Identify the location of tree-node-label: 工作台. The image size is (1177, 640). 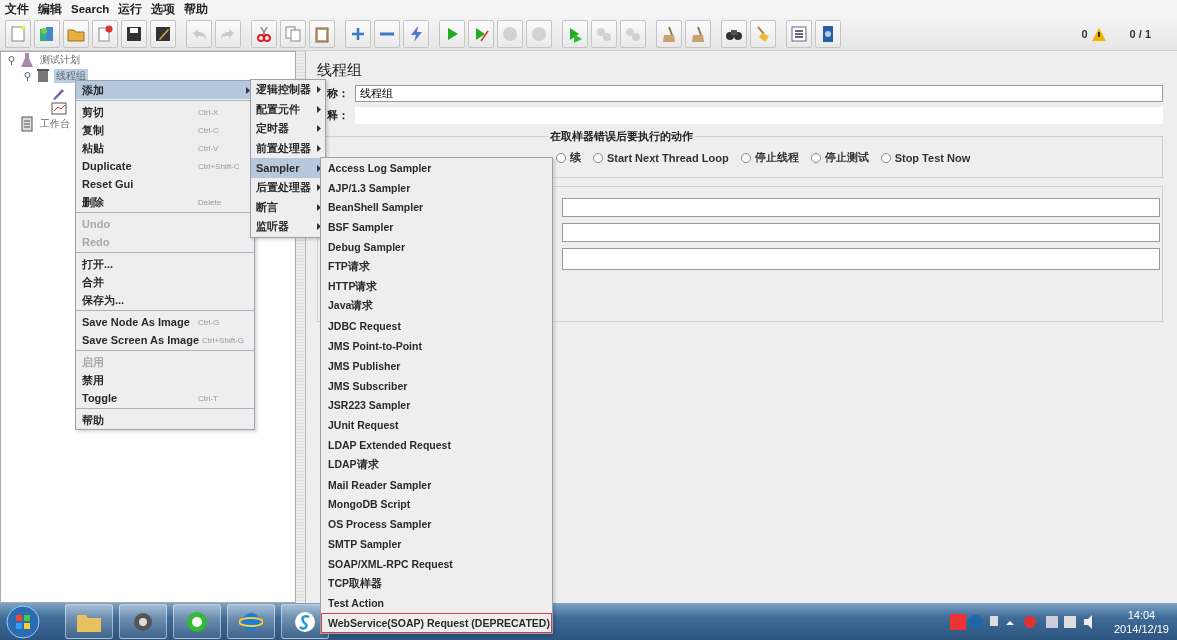
(55, 124).